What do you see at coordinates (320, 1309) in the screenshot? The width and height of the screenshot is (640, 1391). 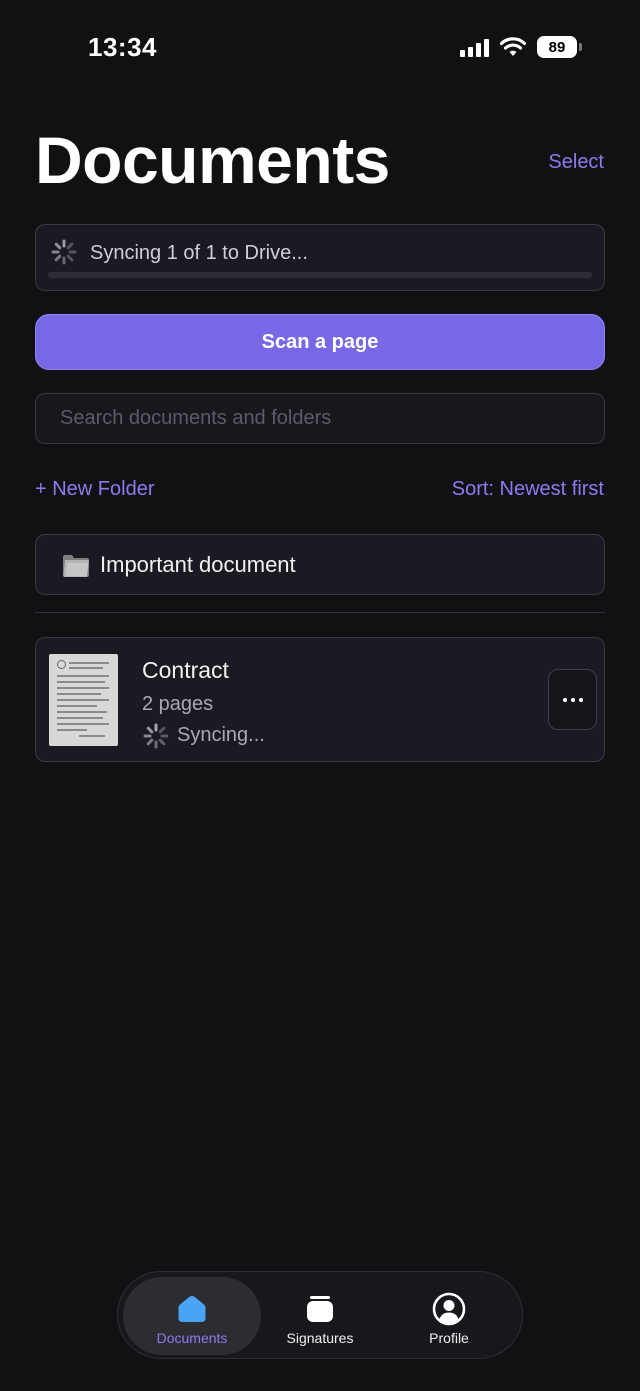 I see `signatures-icon` at bounding box center [320, 1309].